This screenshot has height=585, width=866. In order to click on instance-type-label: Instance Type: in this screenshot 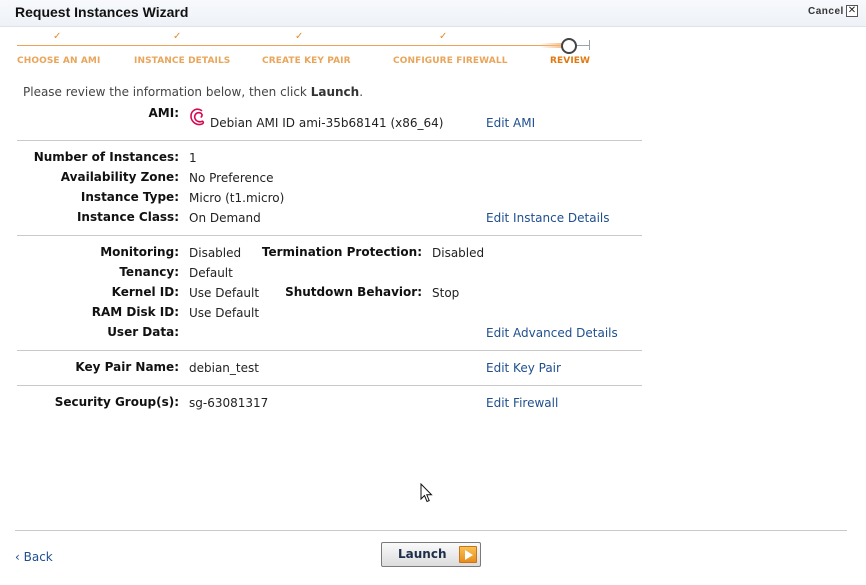, I will do `click(129, 197)`.